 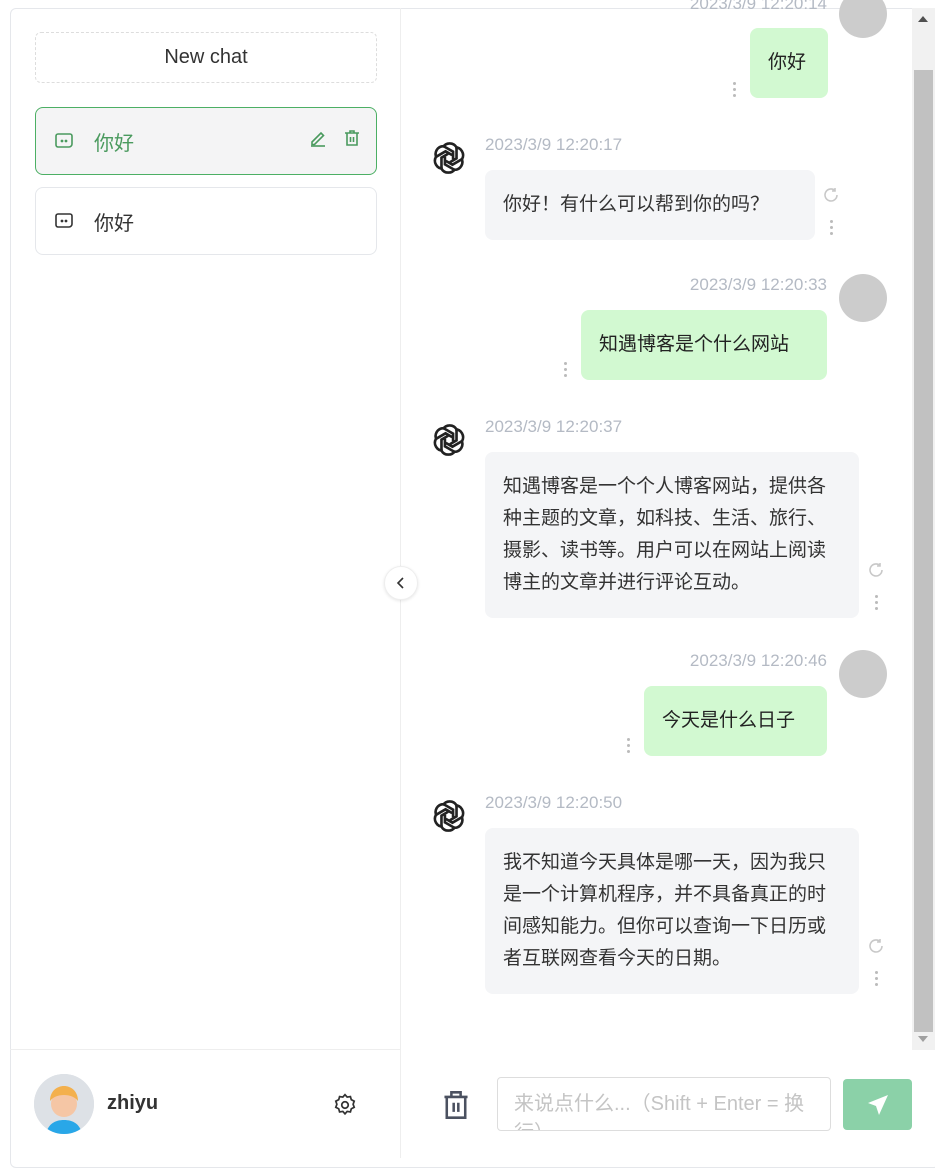 I want to click on scrollbar, so click(x=923, y=529).